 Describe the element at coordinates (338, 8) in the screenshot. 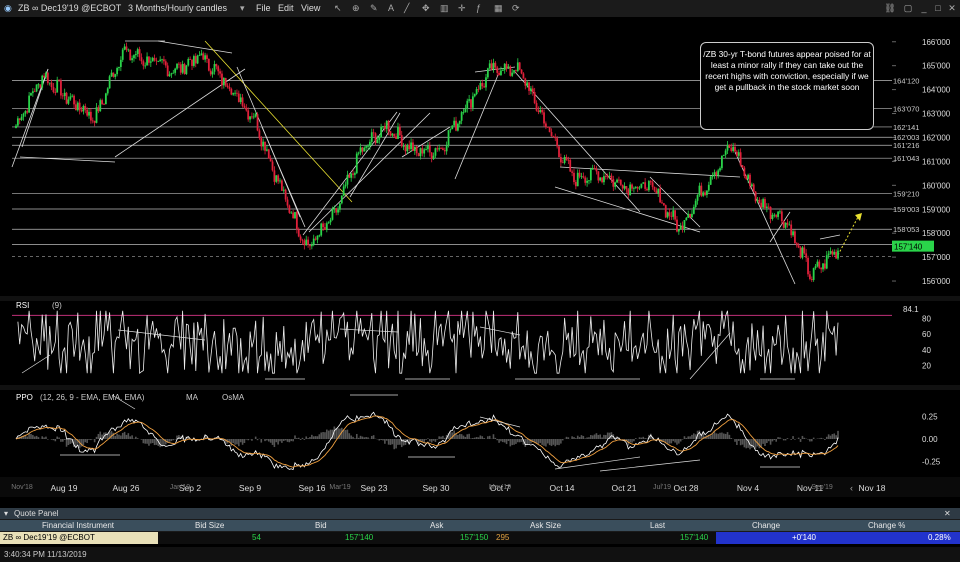

I see `cursor-icon: ↖` at that location.